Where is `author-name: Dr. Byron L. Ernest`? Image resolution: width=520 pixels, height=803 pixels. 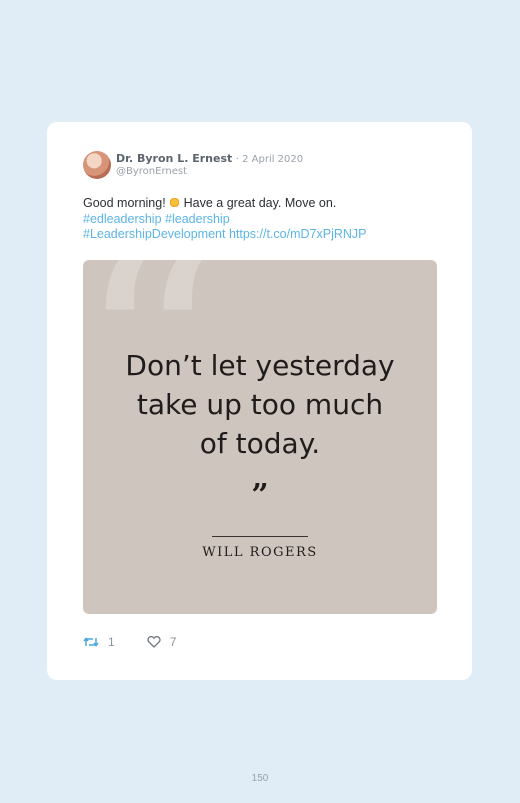
author-name: Dr. Byron L. Ernest is located at coordinates (174, 158).